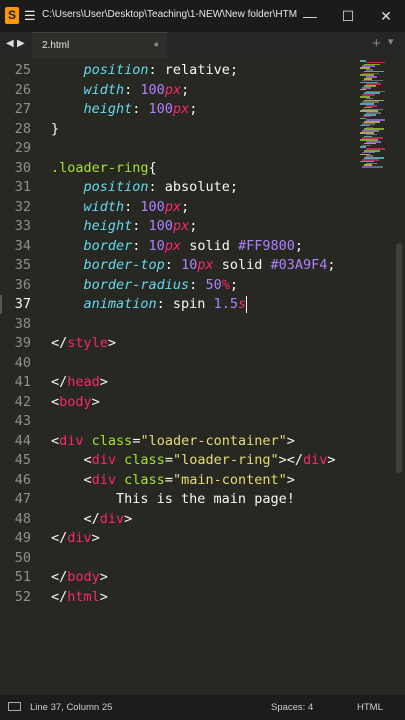  I want to click on code-token: class, so click(144, 460).